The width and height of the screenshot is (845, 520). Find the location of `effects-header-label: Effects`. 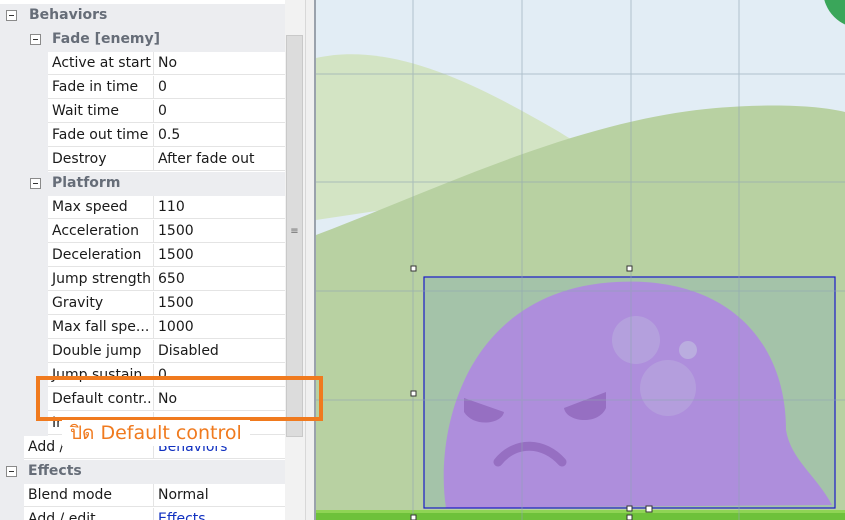

effects-header-label: Effects is located at coordinates (55, 471).